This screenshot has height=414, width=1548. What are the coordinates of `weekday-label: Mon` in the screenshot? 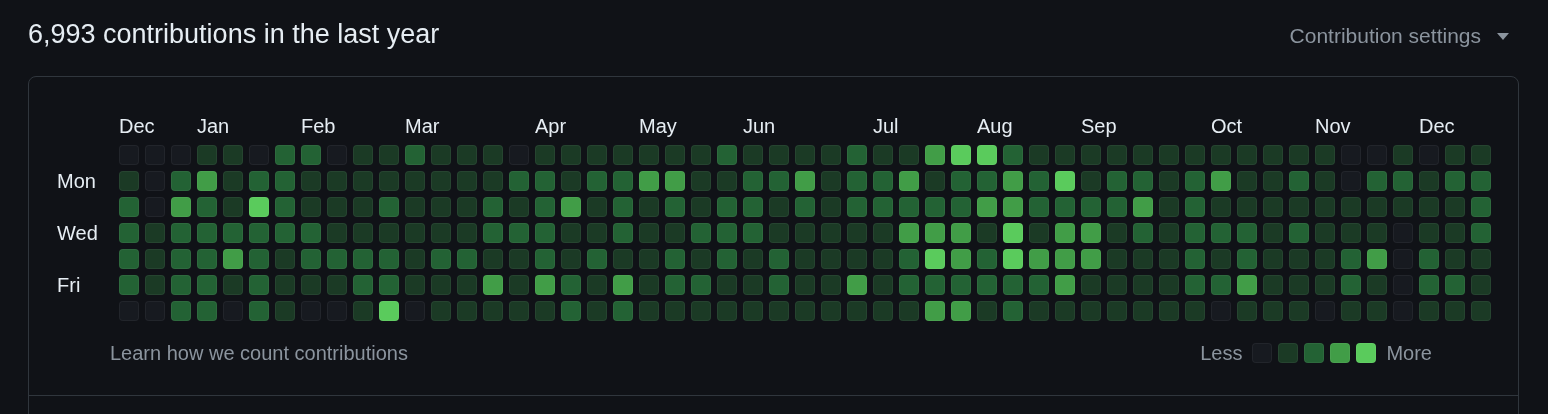 It's located at (76, 181).